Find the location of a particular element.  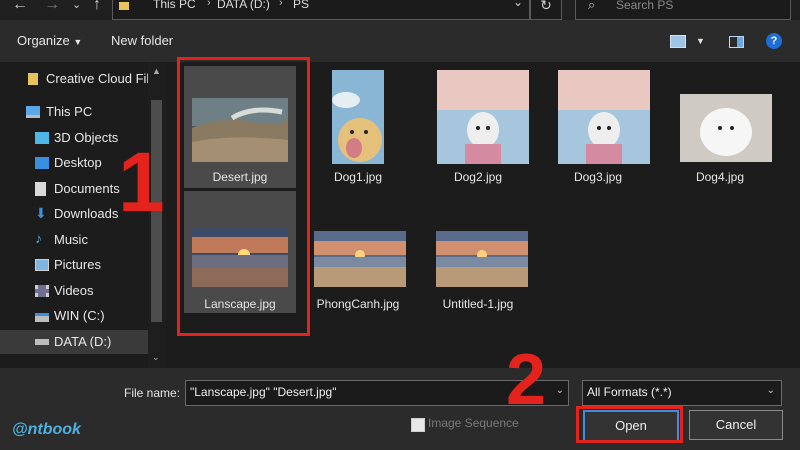

refresh-button: ↻ is located at coordinates (546, 10).